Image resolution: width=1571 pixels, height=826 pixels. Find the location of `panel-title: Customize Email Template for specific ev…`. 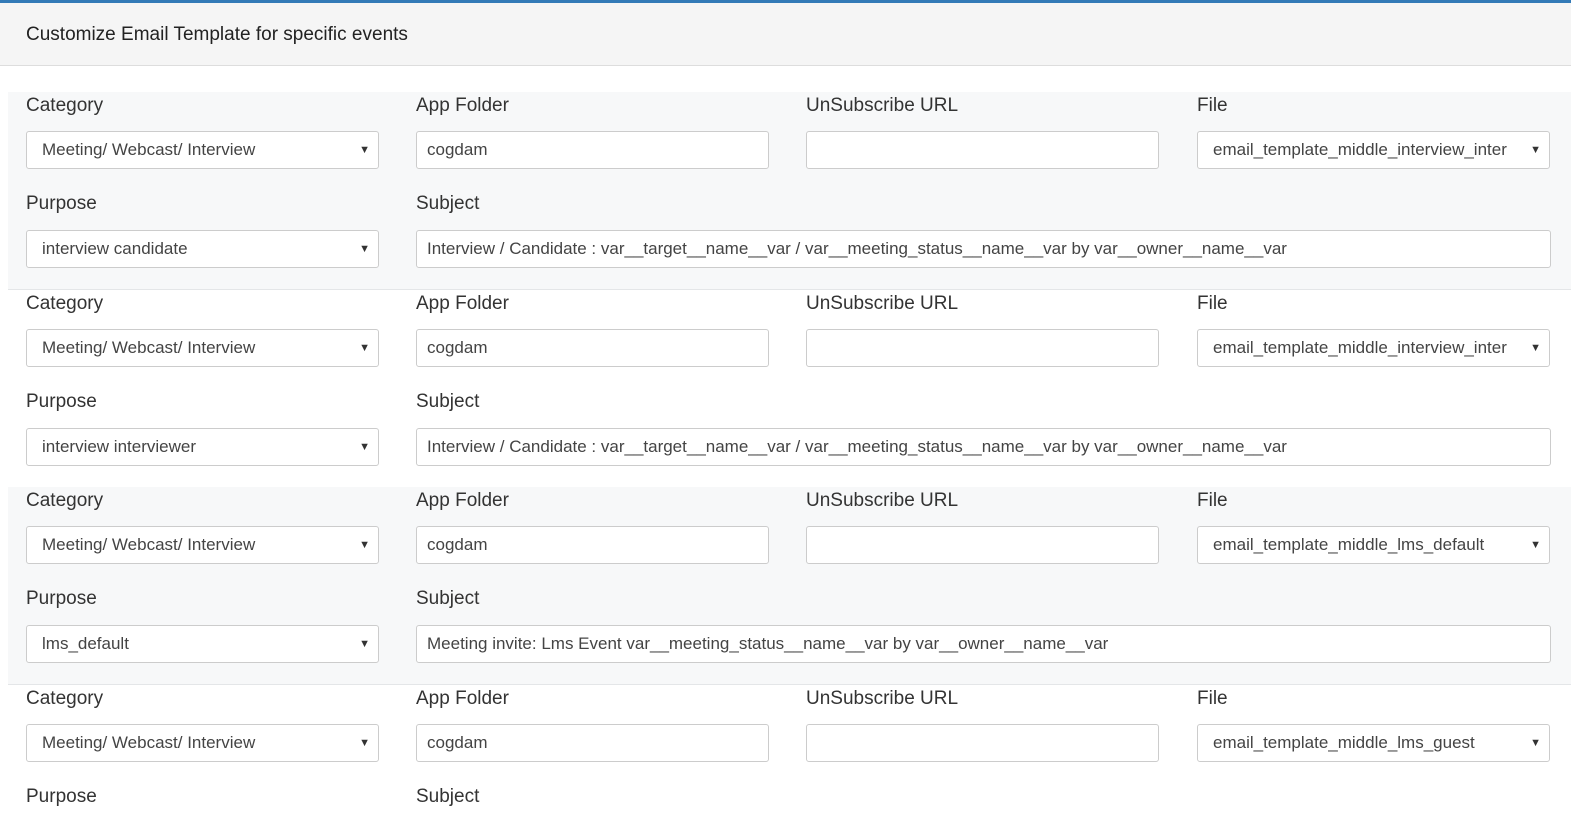

panel-title: Customize Email Template for specific ev… is located at coordinates (785, 34).